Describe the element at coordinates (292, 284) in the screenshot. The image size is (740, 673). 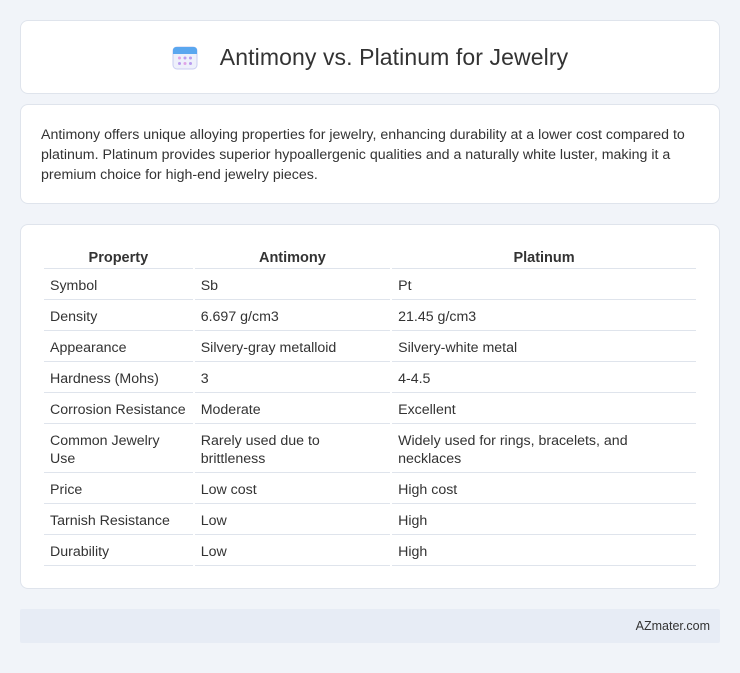
I see `antimony-cell: Sb` at that location.